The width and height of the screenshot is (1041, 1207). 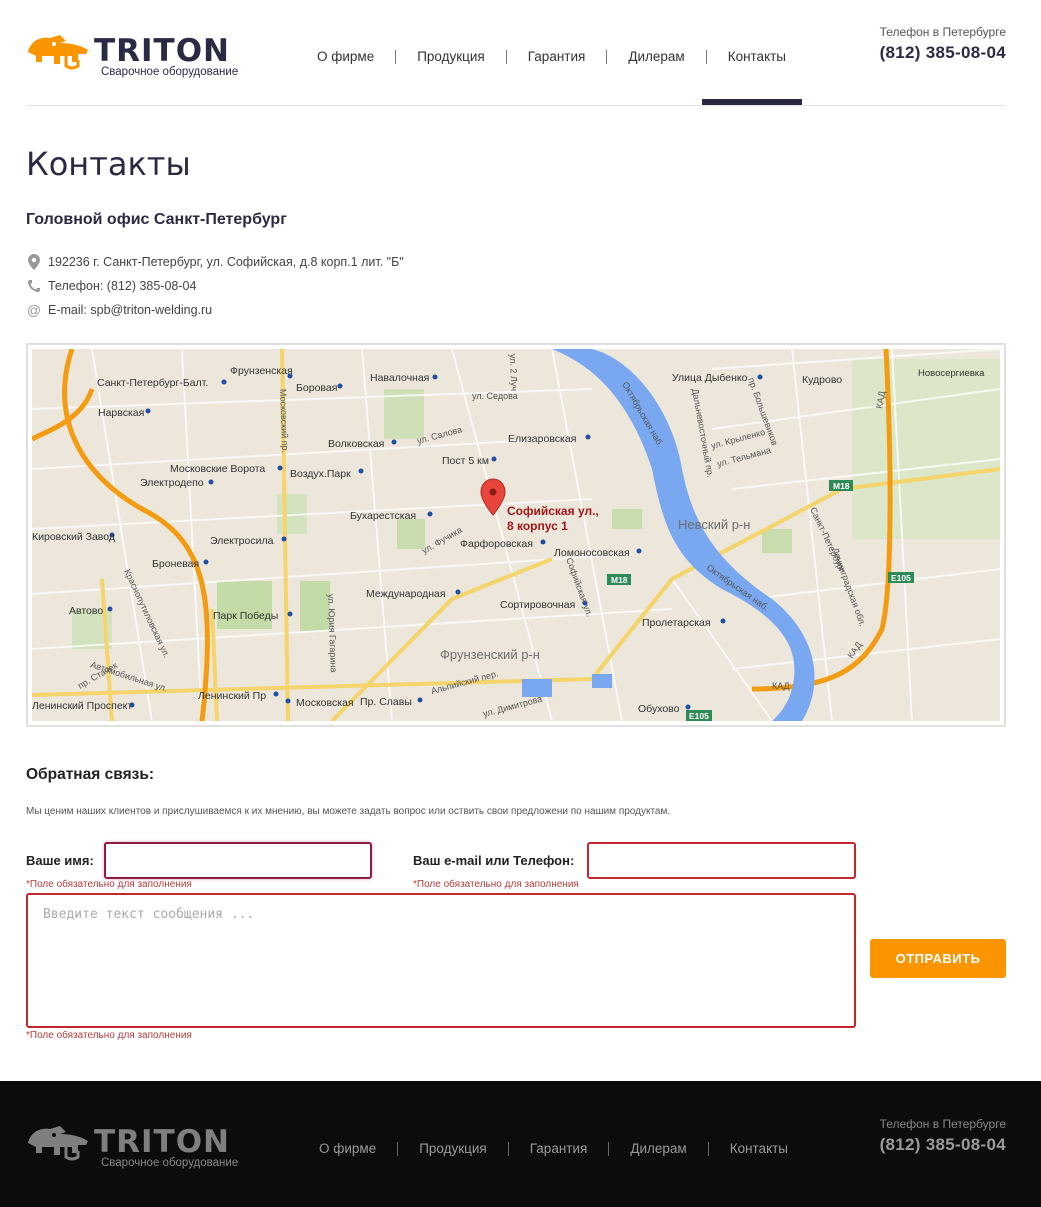 What do you see at coordinates (399, 378) in the screenshot?
I see `map-label: Навалочная` at bounding box center [399, 378].